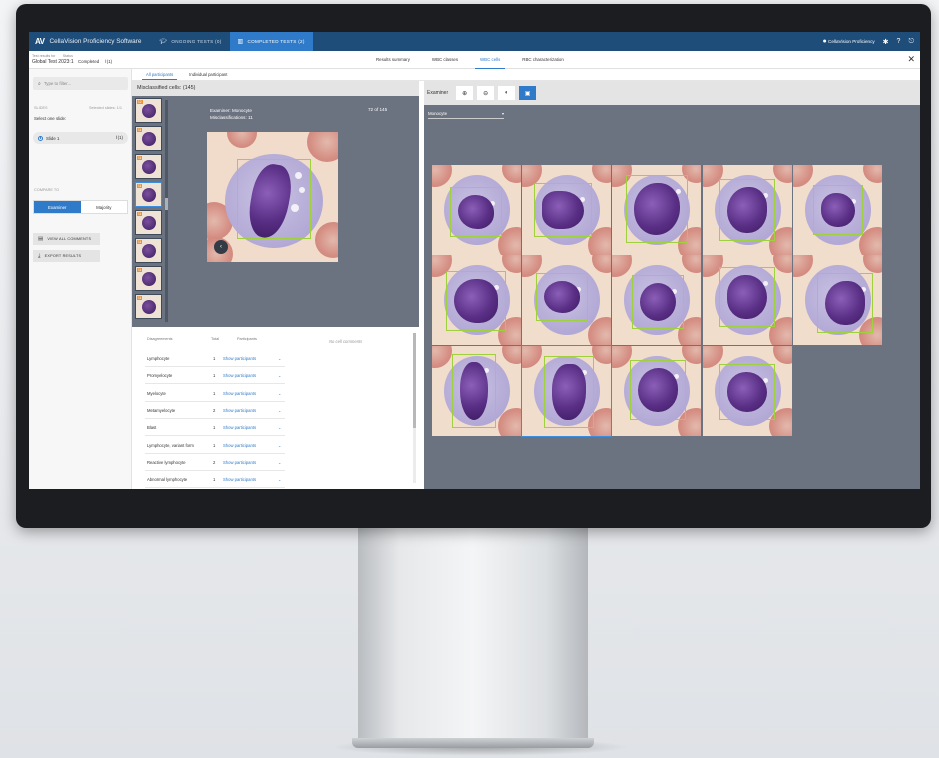 Image resolution: width=939 pixels, height=758 pixels. Describe the element at coordinates (196, 41) in the screenshot. I see `tab-label: ONGOING TESTS (0)` at that location.